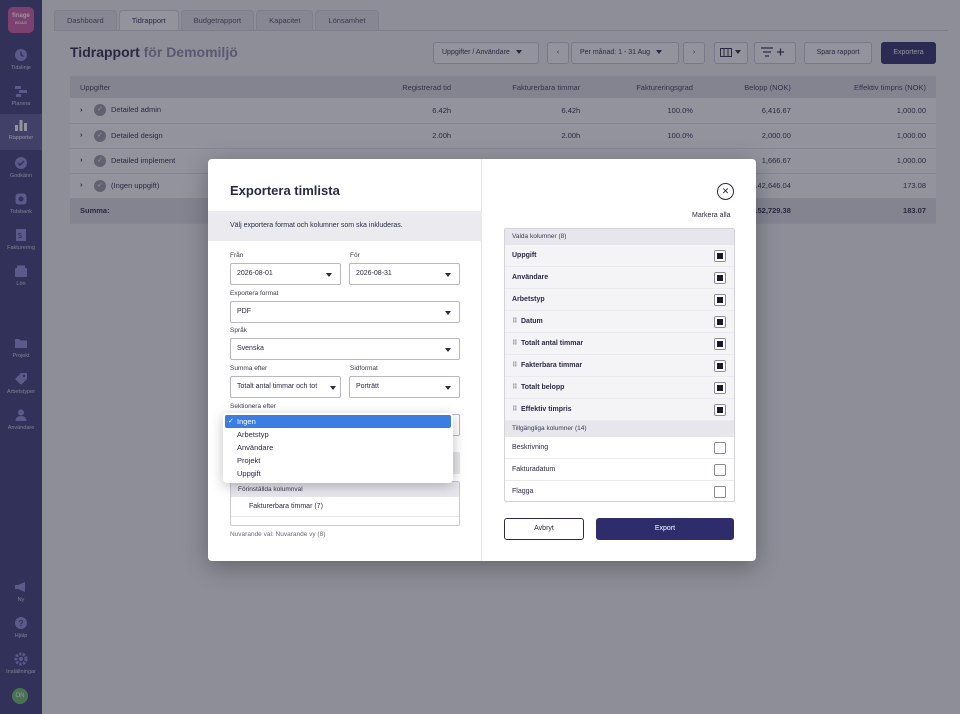  Describe the element at coordinates (278, 534) in the screenshot. I see `current-view-text: Nuvarande val: Nuvarande vy (8)` at that location.